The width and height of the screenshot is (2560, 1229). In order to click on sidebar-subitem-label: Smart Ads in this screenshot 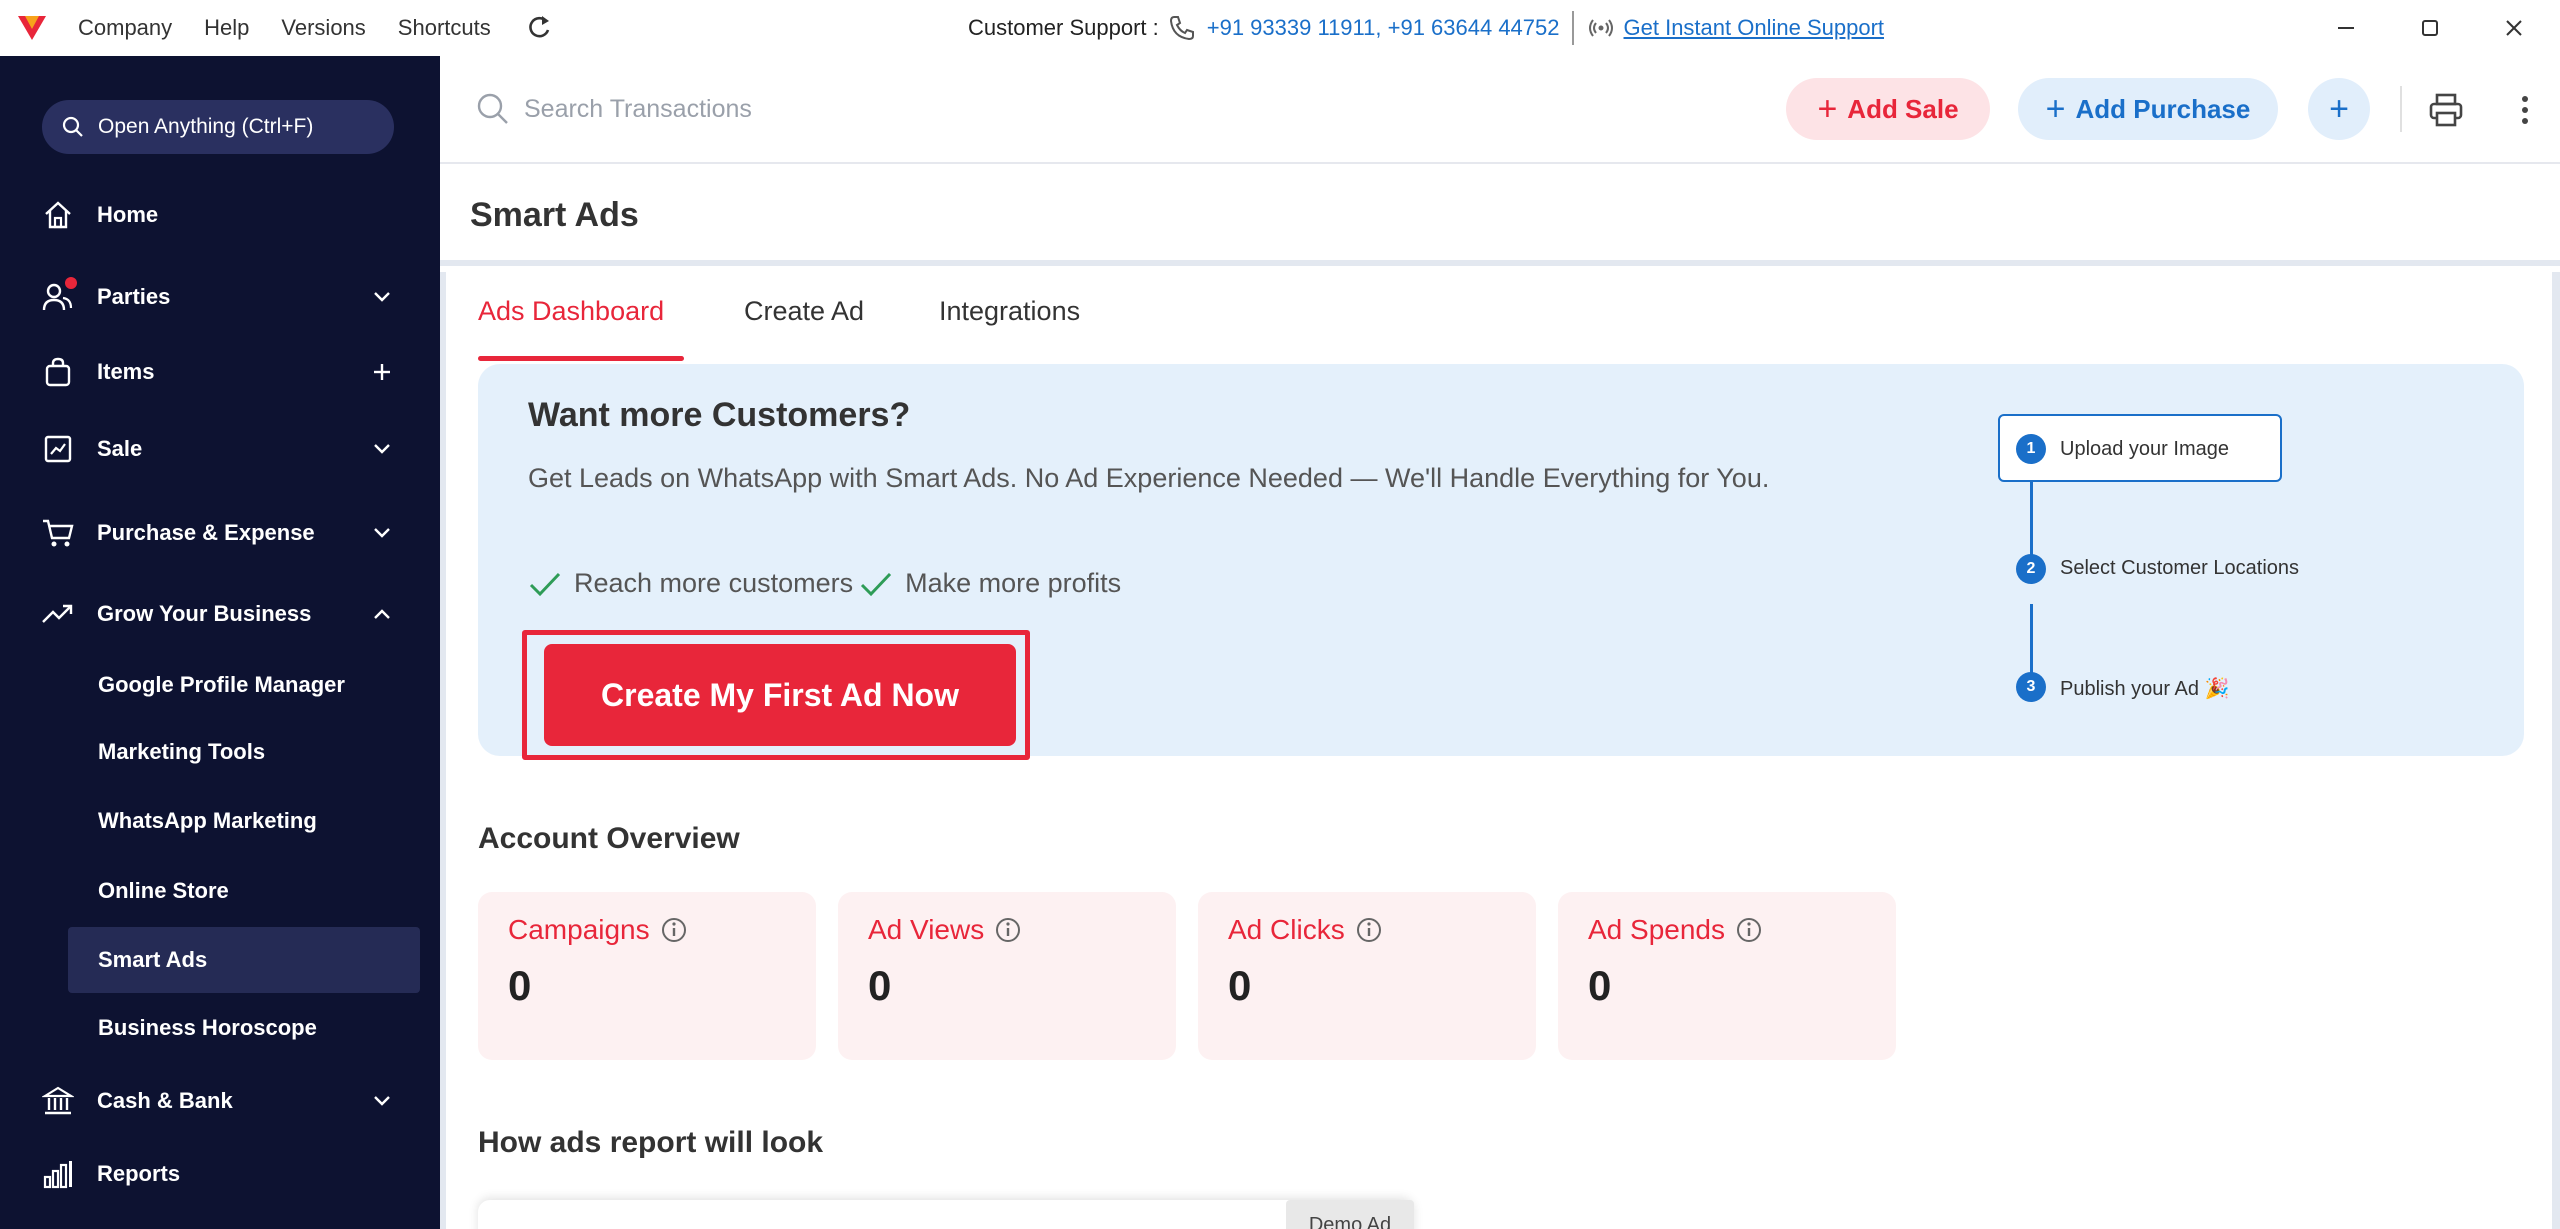, I will do `click(153, 959)`.